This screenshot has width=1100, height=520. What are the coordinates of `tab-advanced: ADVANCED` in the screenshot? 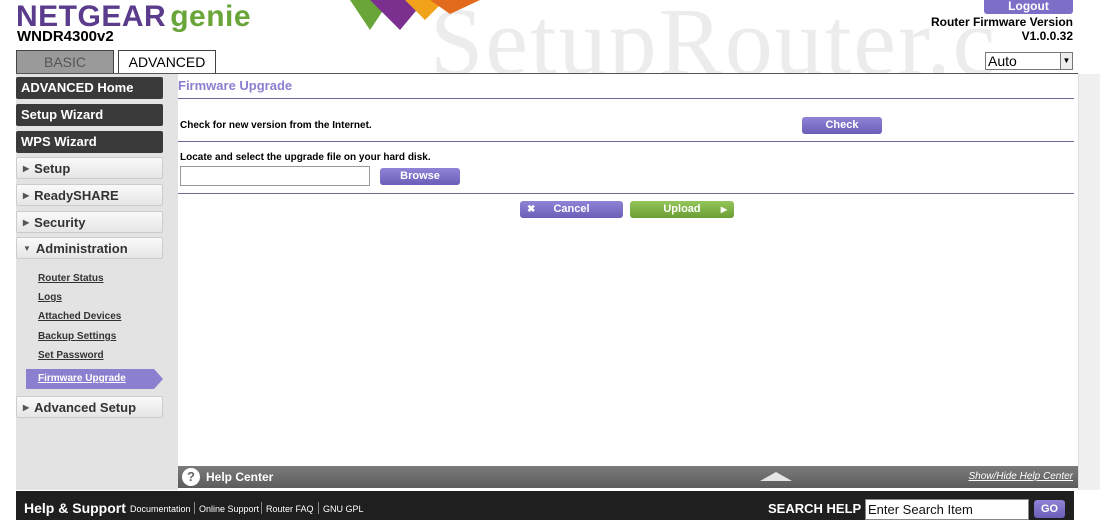 It's located at (167, 62).